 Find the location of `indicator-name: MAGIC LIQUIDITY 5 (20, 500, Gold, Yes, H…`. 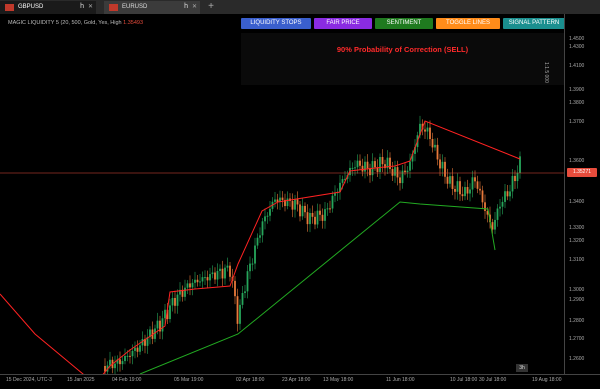

indicator-name: MAGIC LIQUIDITY 5 (20, 500, Gold, Yes, H… is located at coordinates (65, 23).